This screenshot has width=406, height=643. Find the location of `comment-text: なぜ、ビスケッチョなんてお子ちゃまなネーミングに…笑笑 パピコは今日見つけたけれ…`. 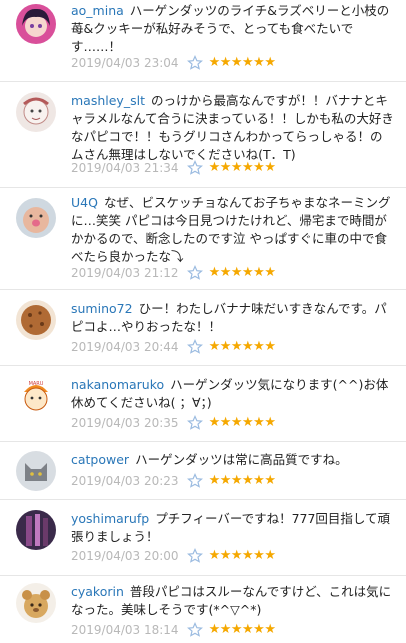

comment-text: なぜ、ビスケッチョなんてお子ちゃまなネーミングに…笑笑 パピコは今日見つけたけれ… is located at coordinates (231, 229).